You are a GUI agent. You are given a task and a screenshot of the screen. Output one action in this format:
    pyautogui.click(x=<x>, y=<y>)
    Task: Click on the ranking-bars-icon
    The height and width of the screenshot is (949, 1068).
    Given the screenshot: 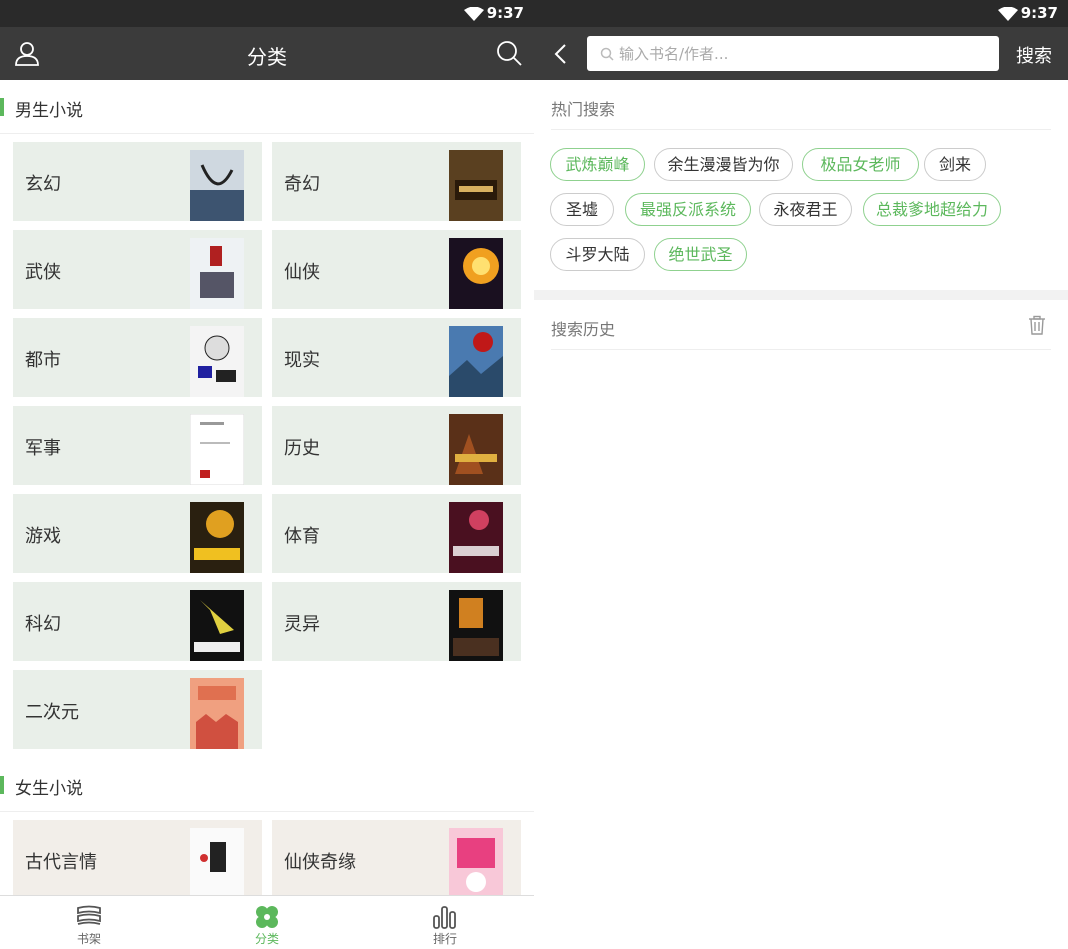 What is the action you would take?
    pyautogui.click(x=444, y=917)
    